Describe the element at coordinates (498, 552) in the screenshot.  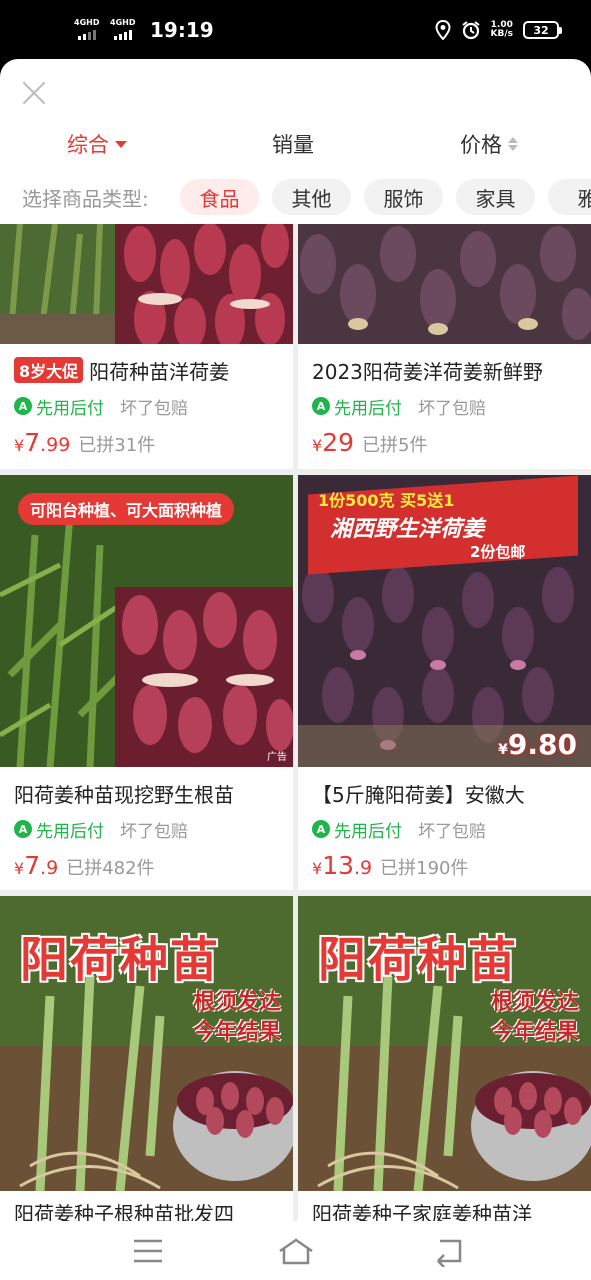
I see `image-banner-sub: 2份包邮` at that location.